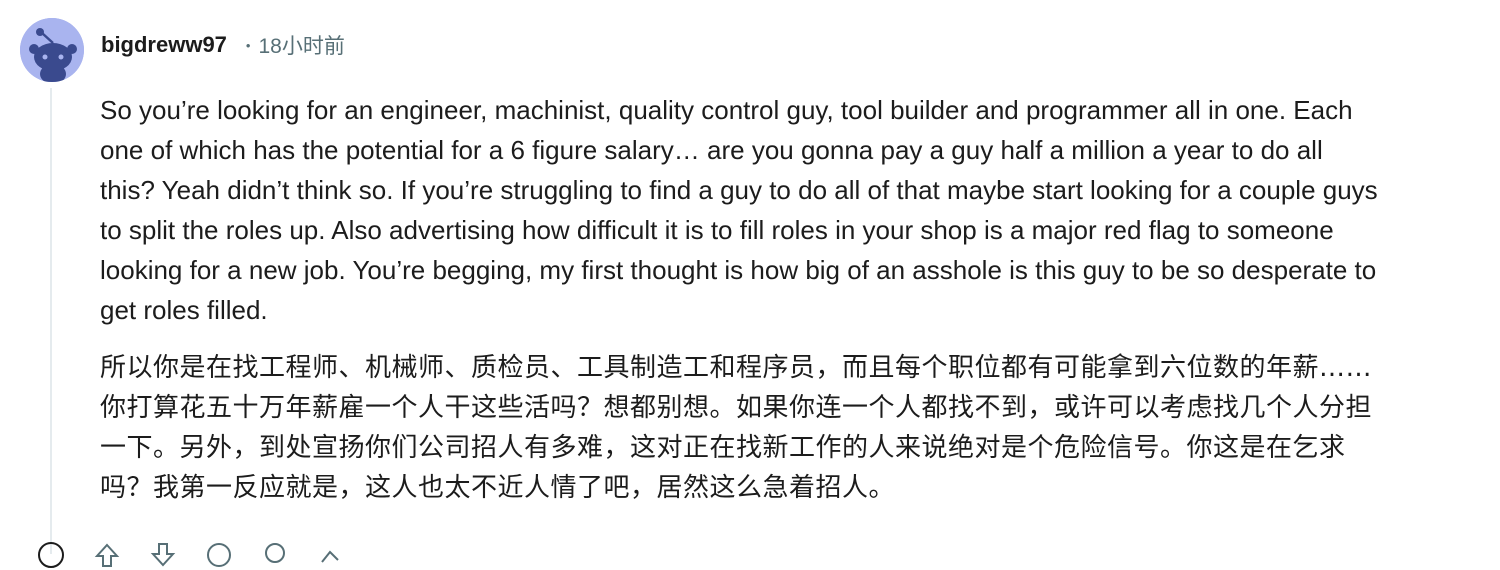  What do you see at coordinates (191, 555) in the screenshot?
I see `comment-action-bar` at bounding box center [191, 555].